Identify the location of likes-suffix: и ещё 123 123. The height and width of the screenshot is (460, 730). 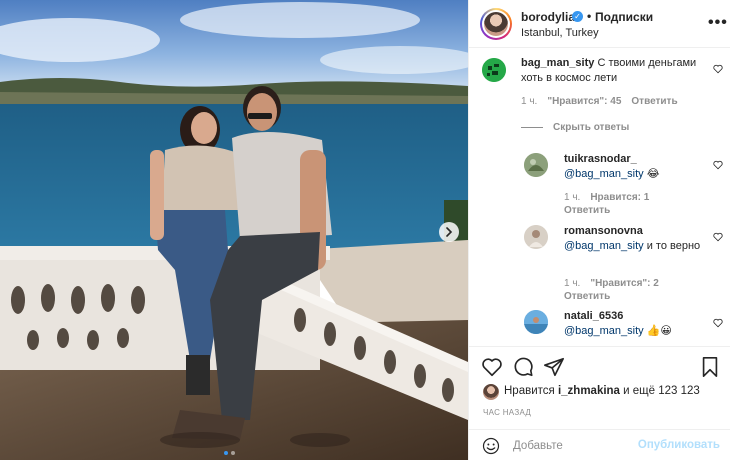
(661, 391).